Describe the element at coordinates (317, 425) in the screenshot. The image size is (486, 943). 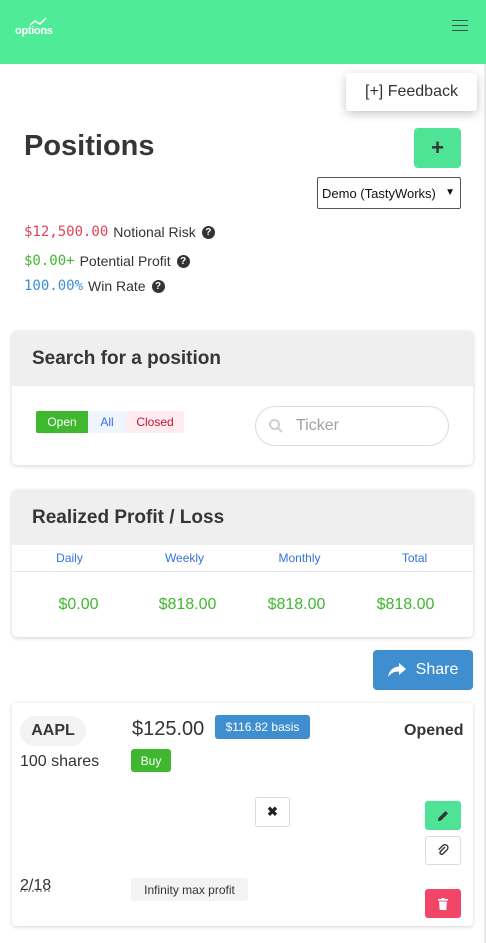
I see `search-placeholder: Ticker` at that location.